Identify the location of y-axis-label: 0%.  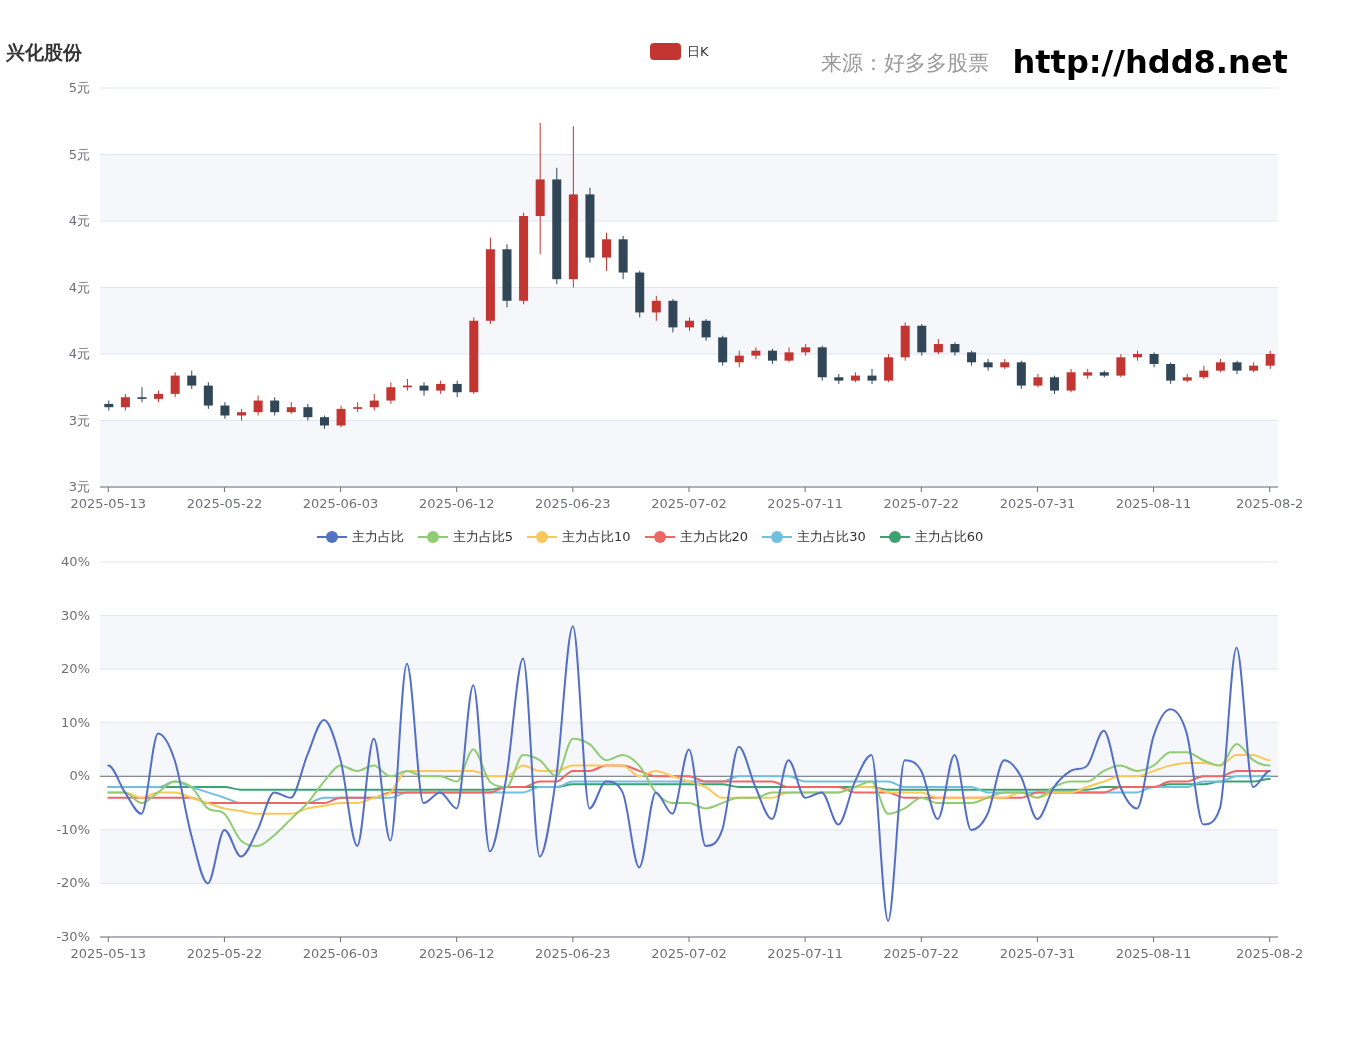
(79, 776).